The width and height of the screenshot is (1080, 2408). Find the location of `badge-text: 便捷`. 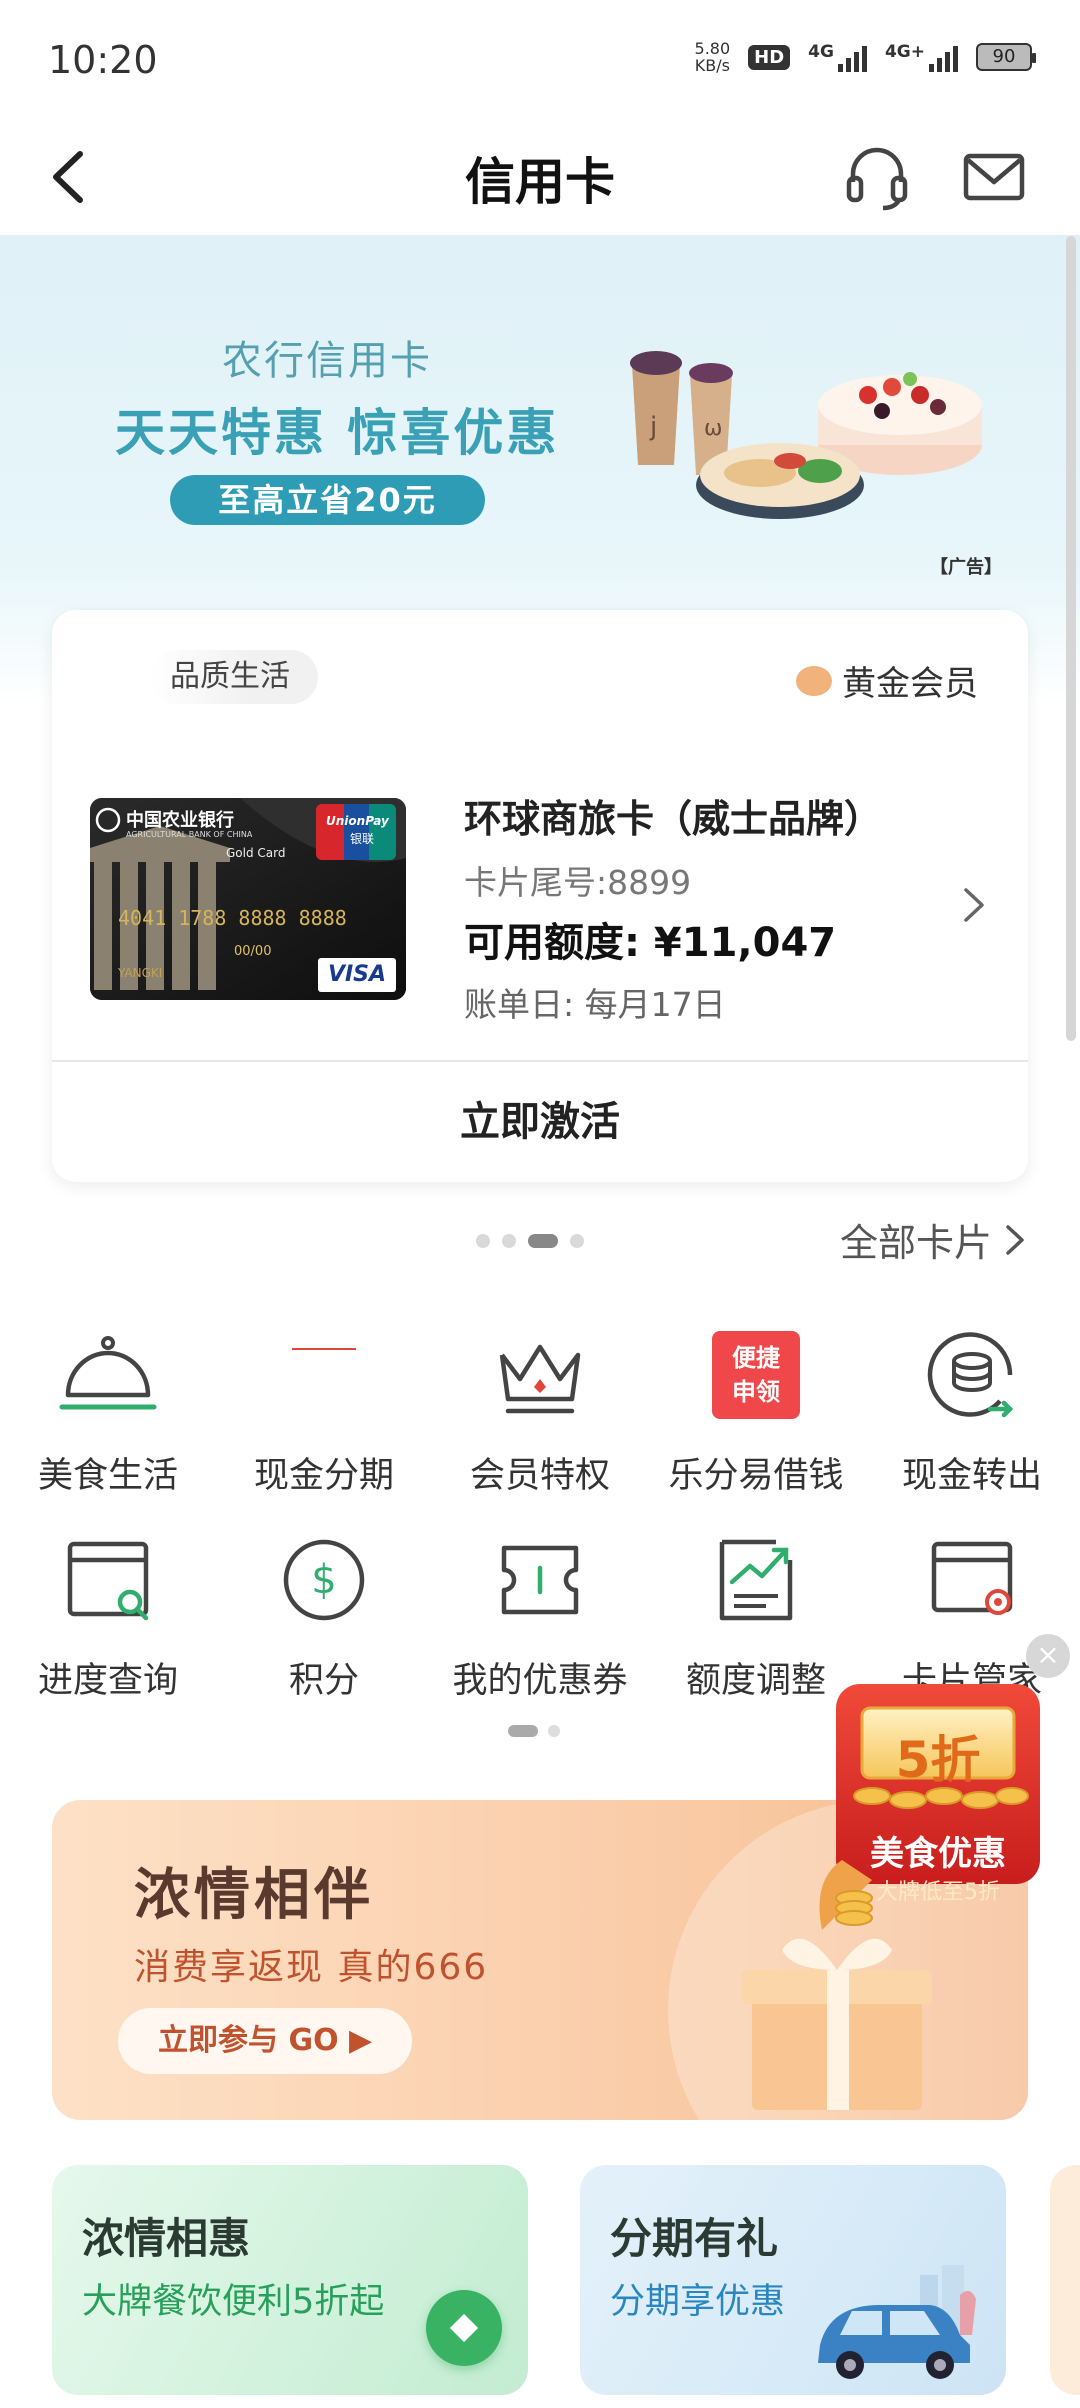

badge-text: 便捷 is located at coordinates (756, 1358).